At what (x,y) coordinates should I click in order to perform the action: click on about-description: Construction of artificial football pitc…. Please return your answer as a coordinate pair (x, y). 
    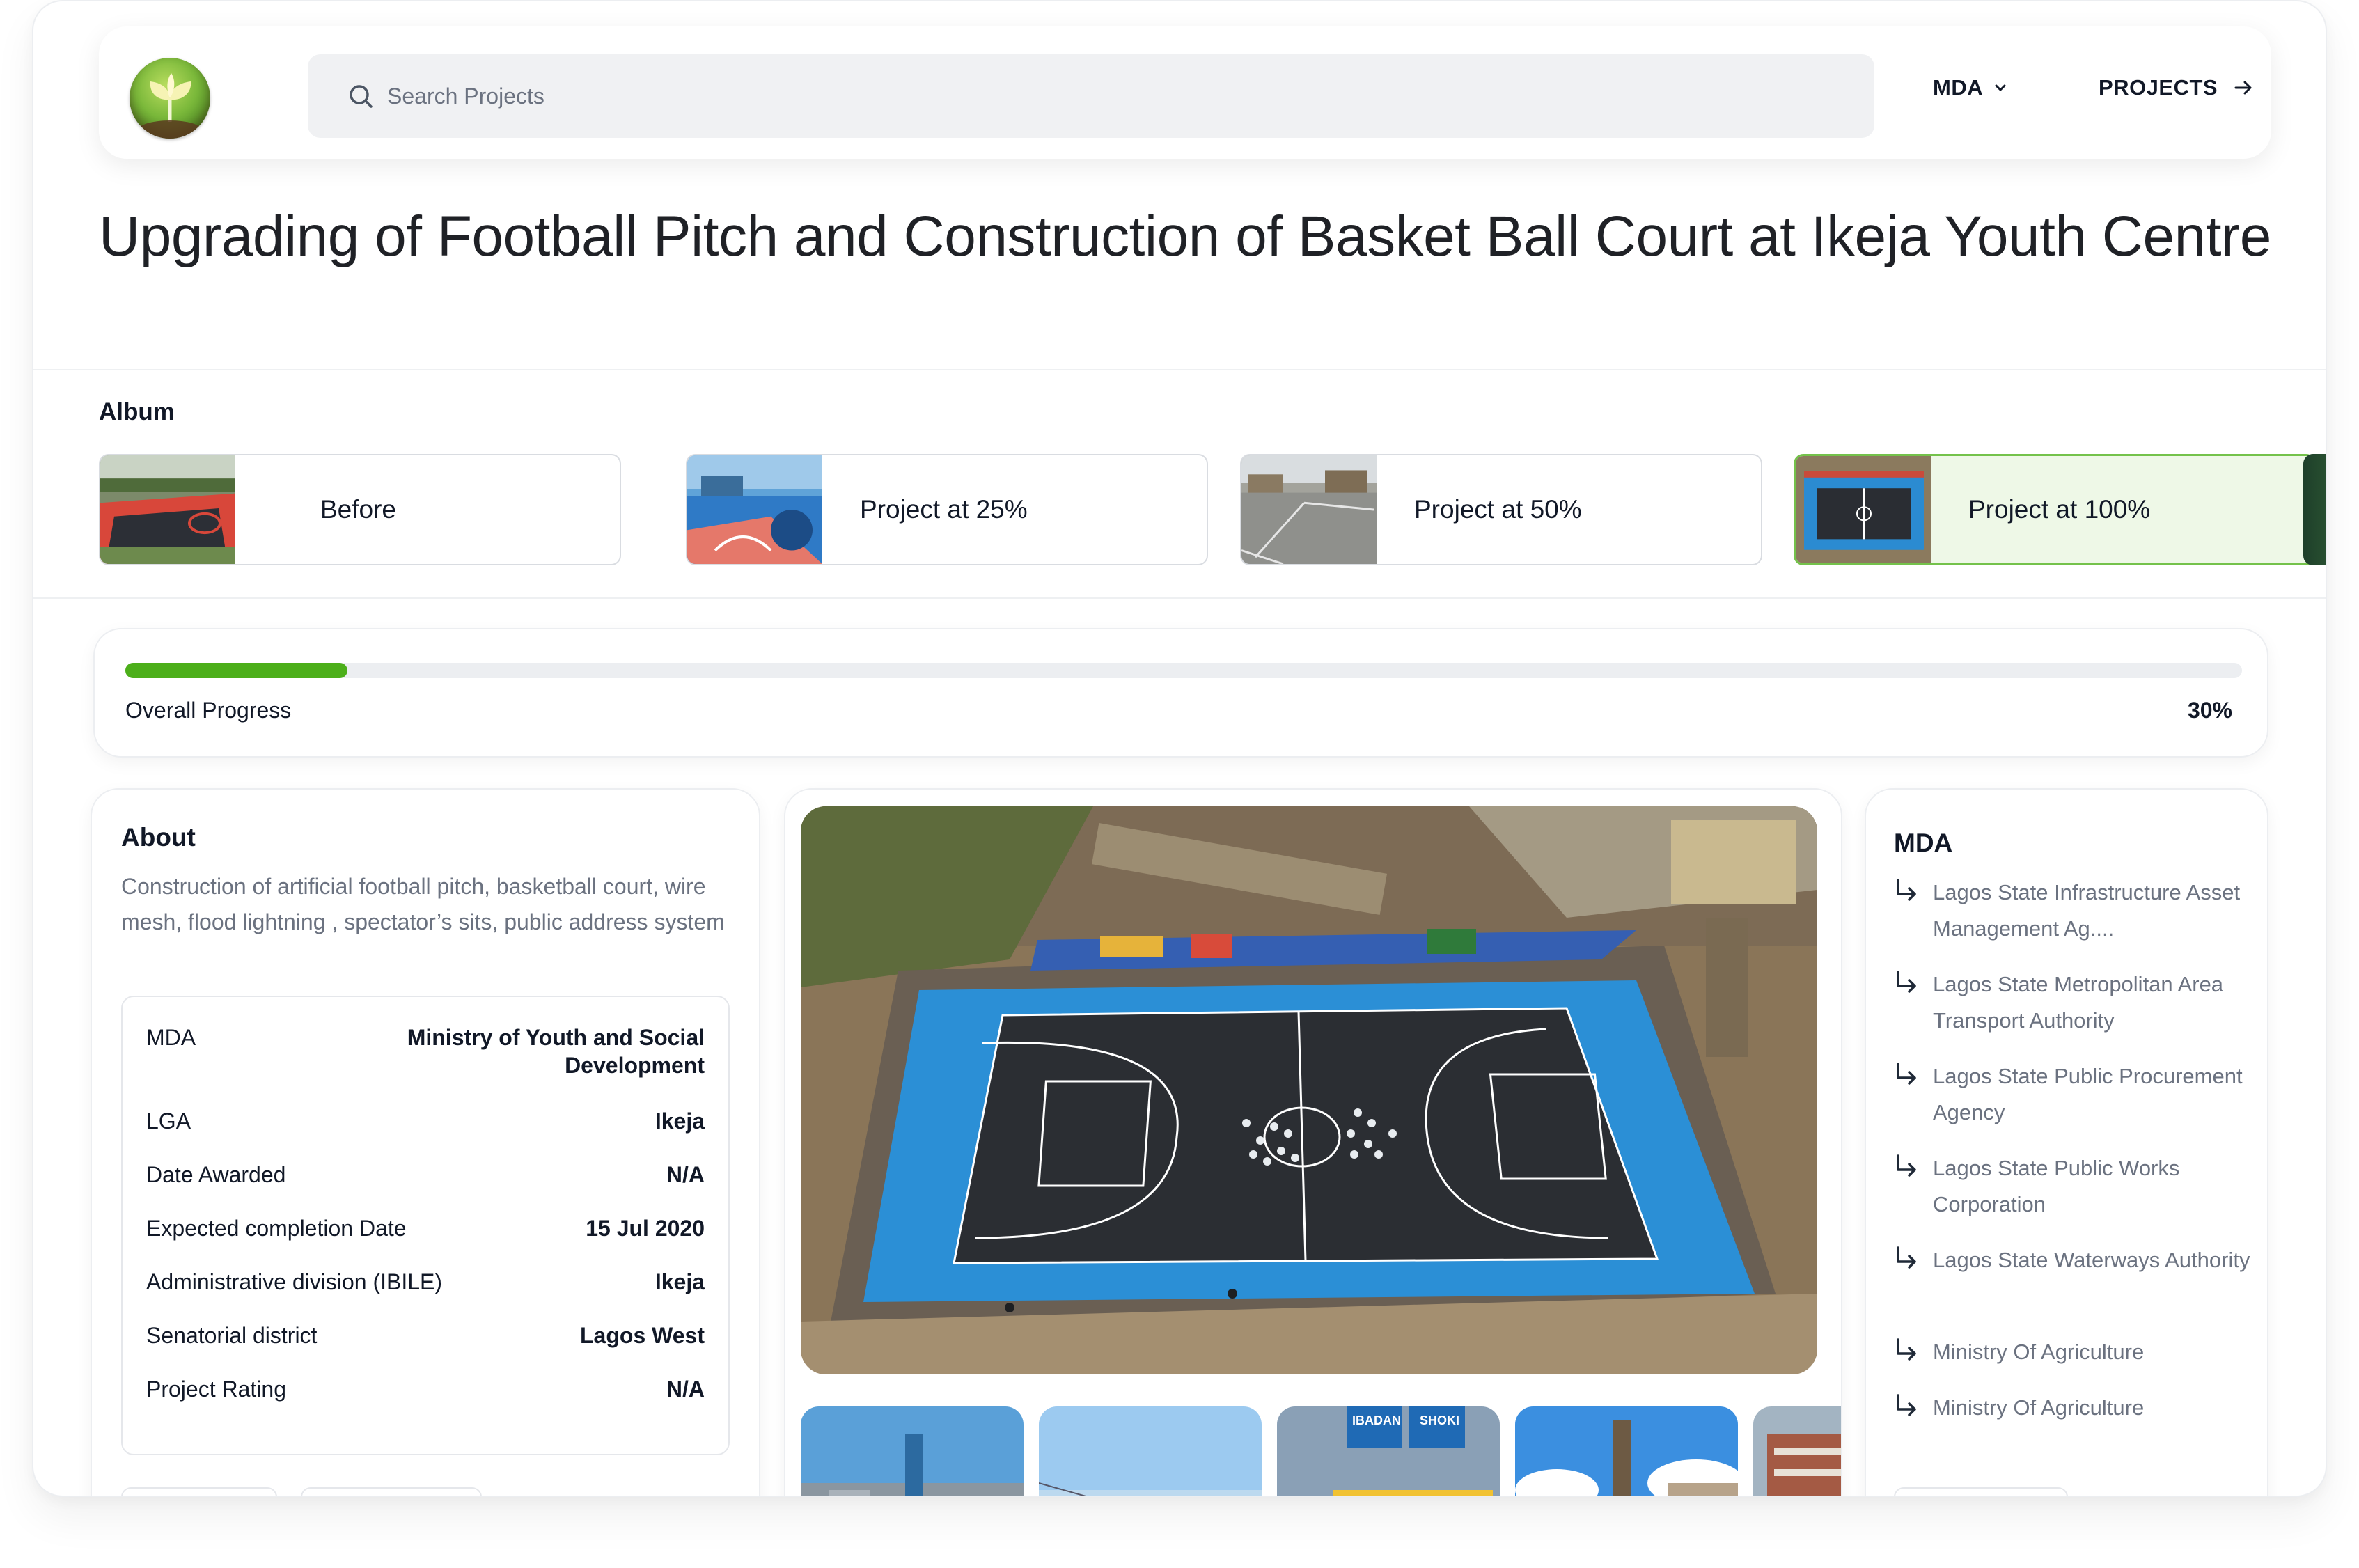
    Looking at the image, I should click on (423, 904).